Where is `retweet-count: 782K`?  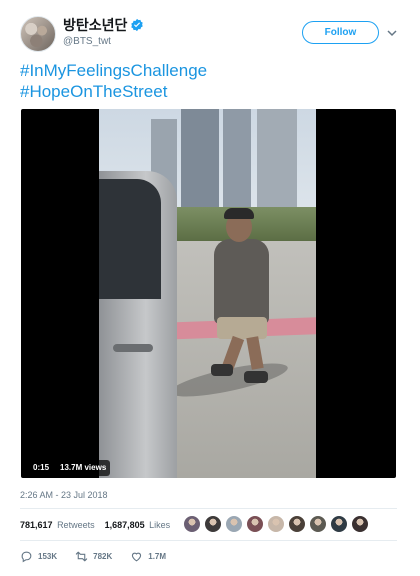 retweet-count: 782K is located at coordinates (103, 556).